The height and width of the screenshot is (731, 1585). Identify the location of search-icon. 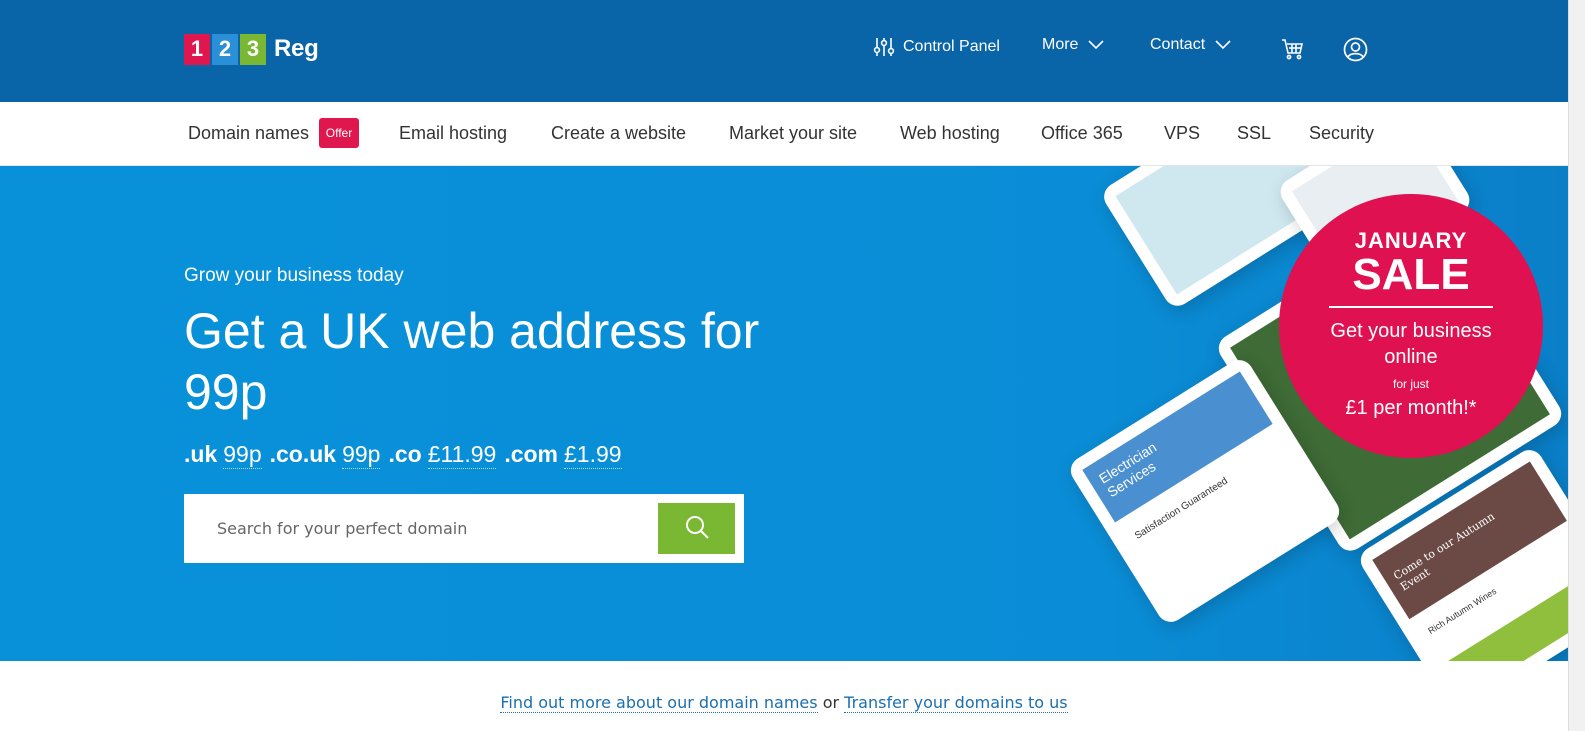
(697, 528).